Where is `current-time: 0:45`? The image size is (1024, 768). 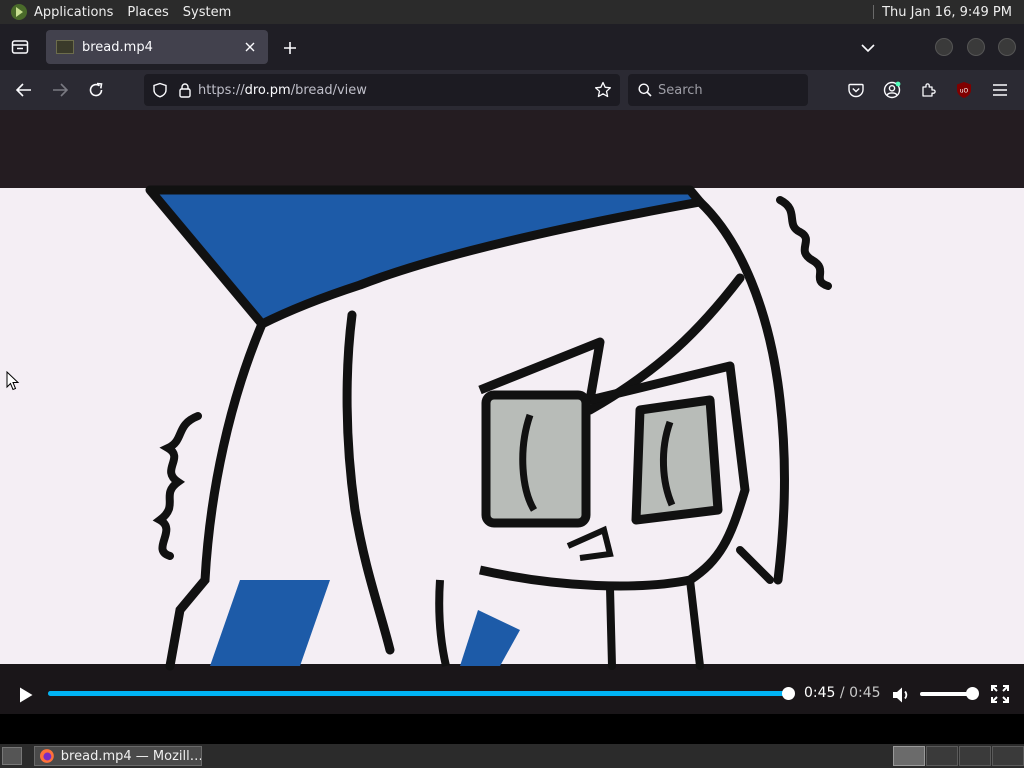 current-time: 0:45 is located at coordinates (820, 693).